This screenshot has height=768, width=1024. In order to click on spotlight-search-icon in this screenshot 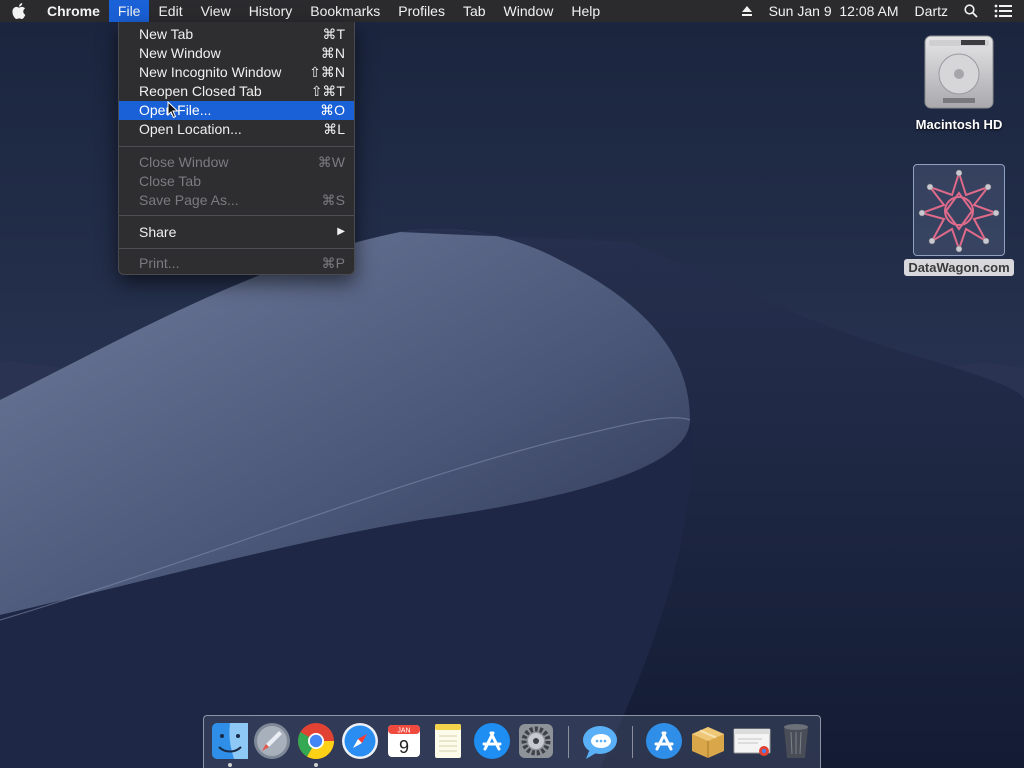, I will do `click(971, 11)`.